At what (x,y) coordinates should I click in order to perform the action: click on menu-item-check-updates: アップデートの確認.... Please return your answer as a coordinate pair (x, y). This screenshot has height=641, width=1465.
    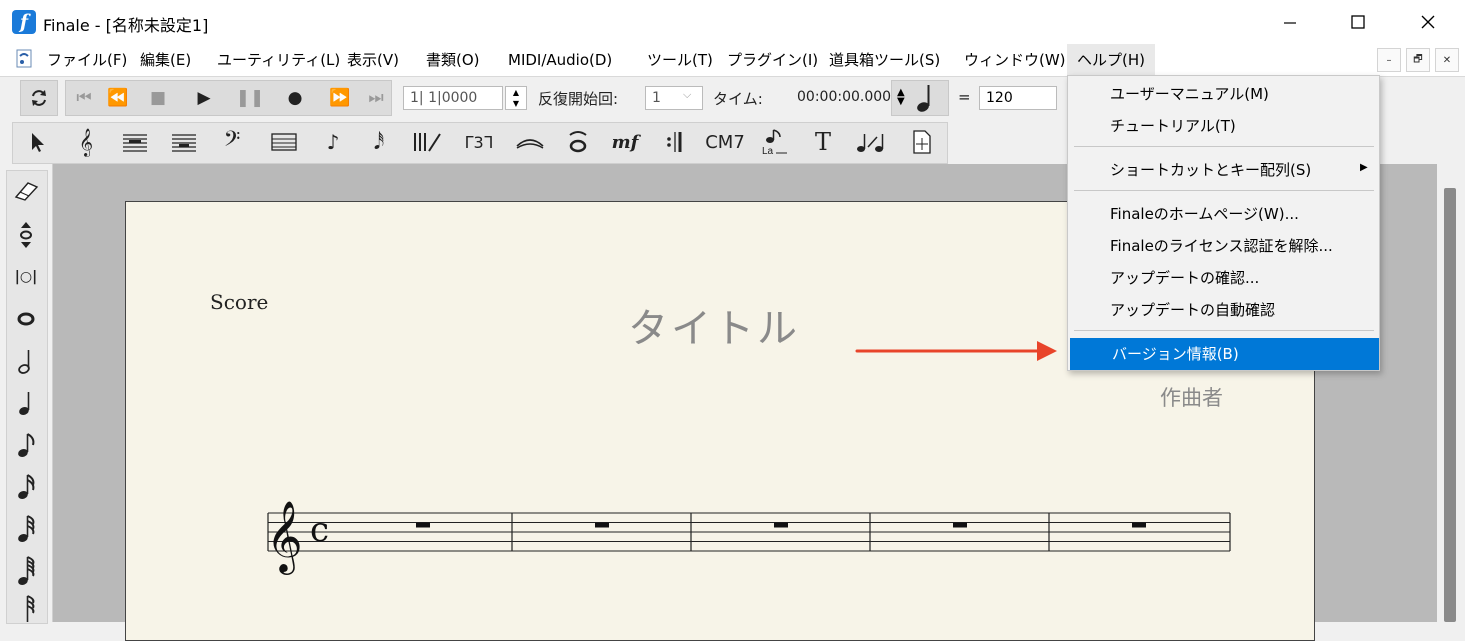
    Looking at the image, I should click on (1223, 278).